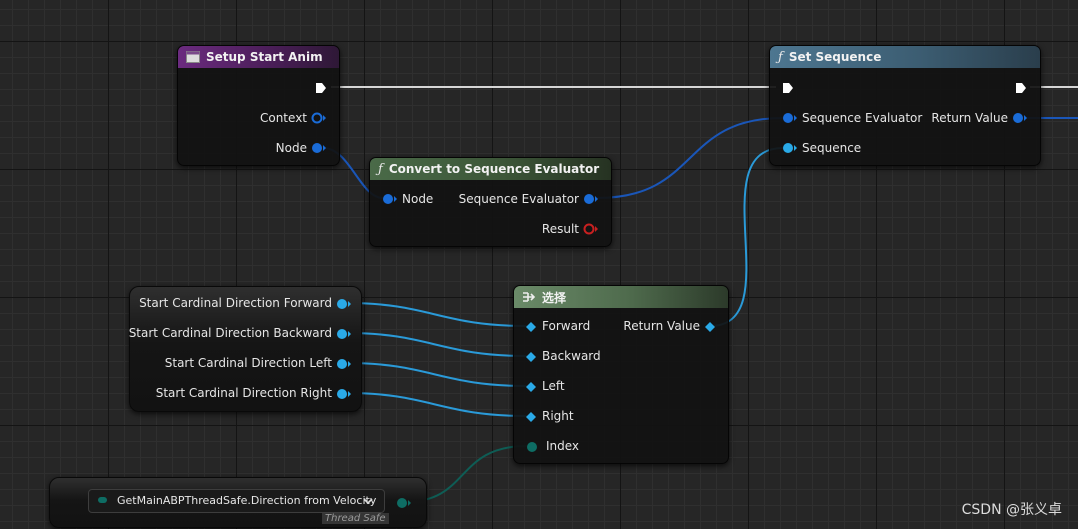  I want to click on sequence-evaluator-wire, so click(690, 158).